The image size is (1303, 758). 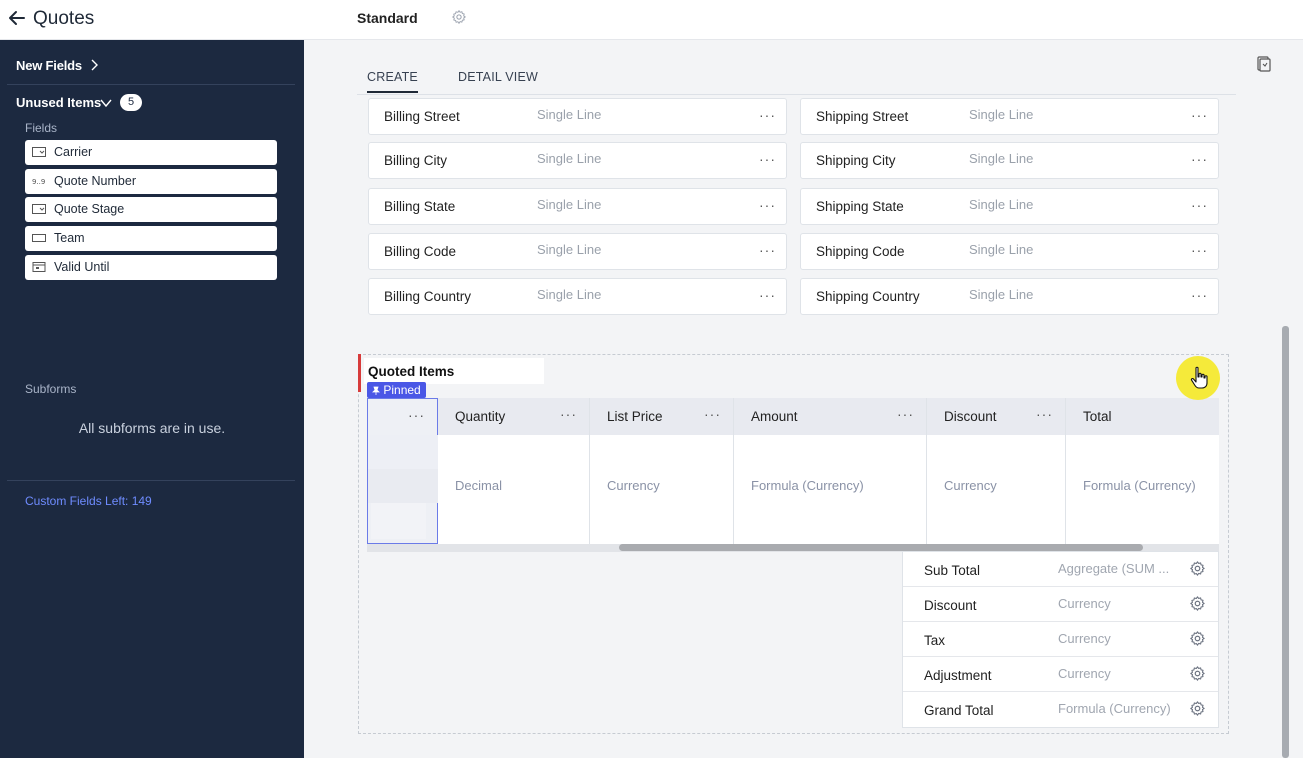 I want to click on pin-icon, so click(x=376, y=390).